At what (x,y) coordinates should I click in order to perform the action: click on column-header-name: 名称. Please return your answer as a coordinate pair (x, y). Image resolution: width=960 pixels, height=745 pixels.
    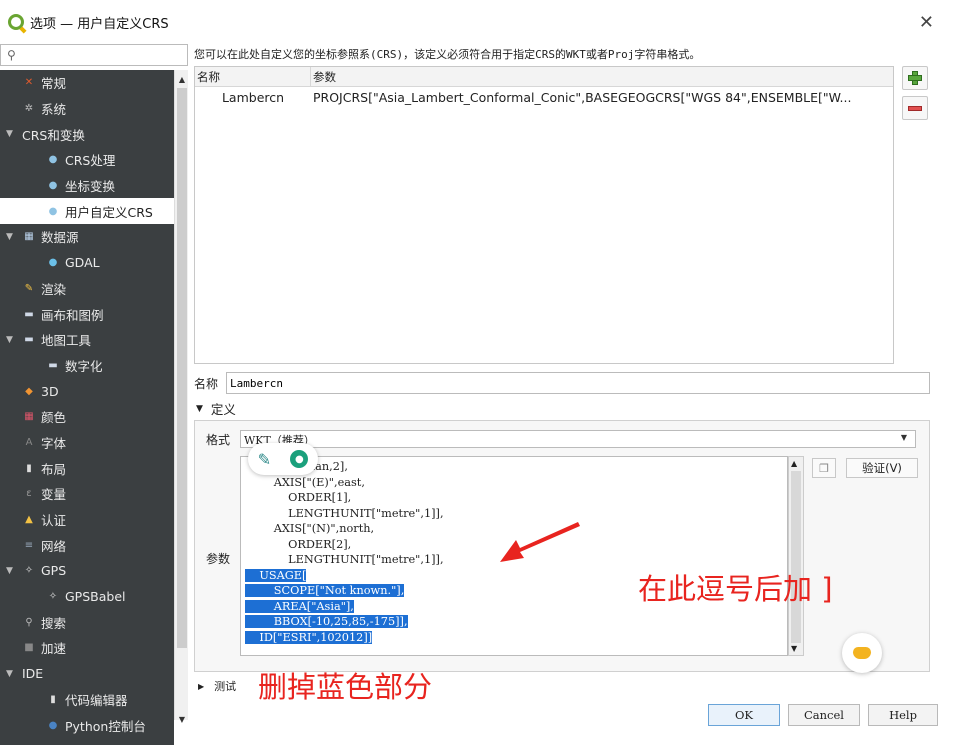
    Looking at the image, I should click on (253, 76).